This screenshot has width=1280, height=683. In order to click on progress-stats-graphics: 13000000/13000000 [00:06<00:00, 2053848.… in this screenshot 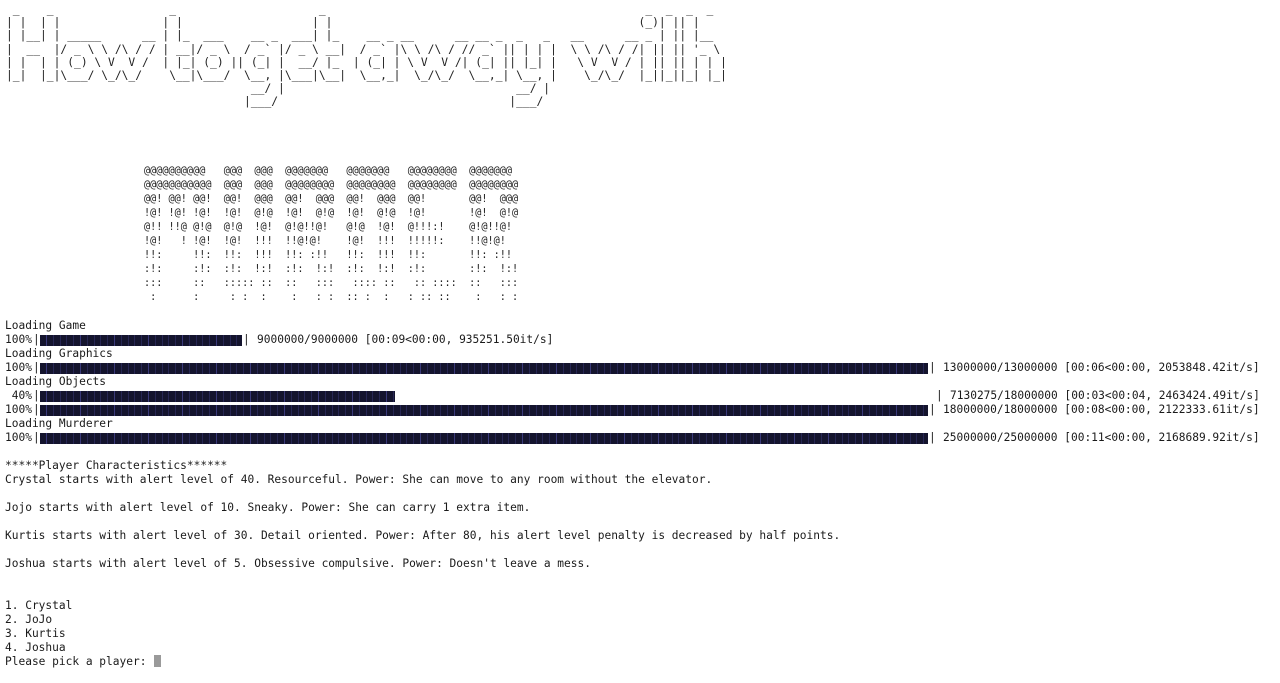, I will do `click(1101, 367)`.